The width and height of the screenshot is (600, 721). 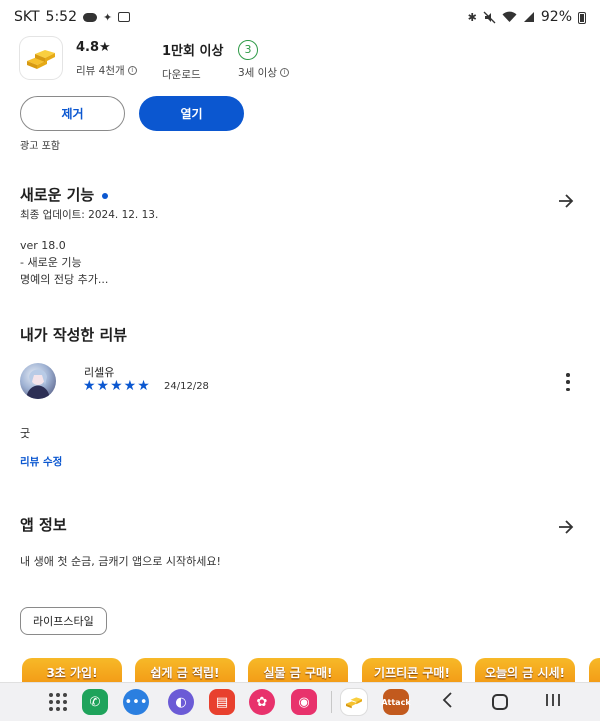 I want to click on battery-icon, so click(x=582, y=17).